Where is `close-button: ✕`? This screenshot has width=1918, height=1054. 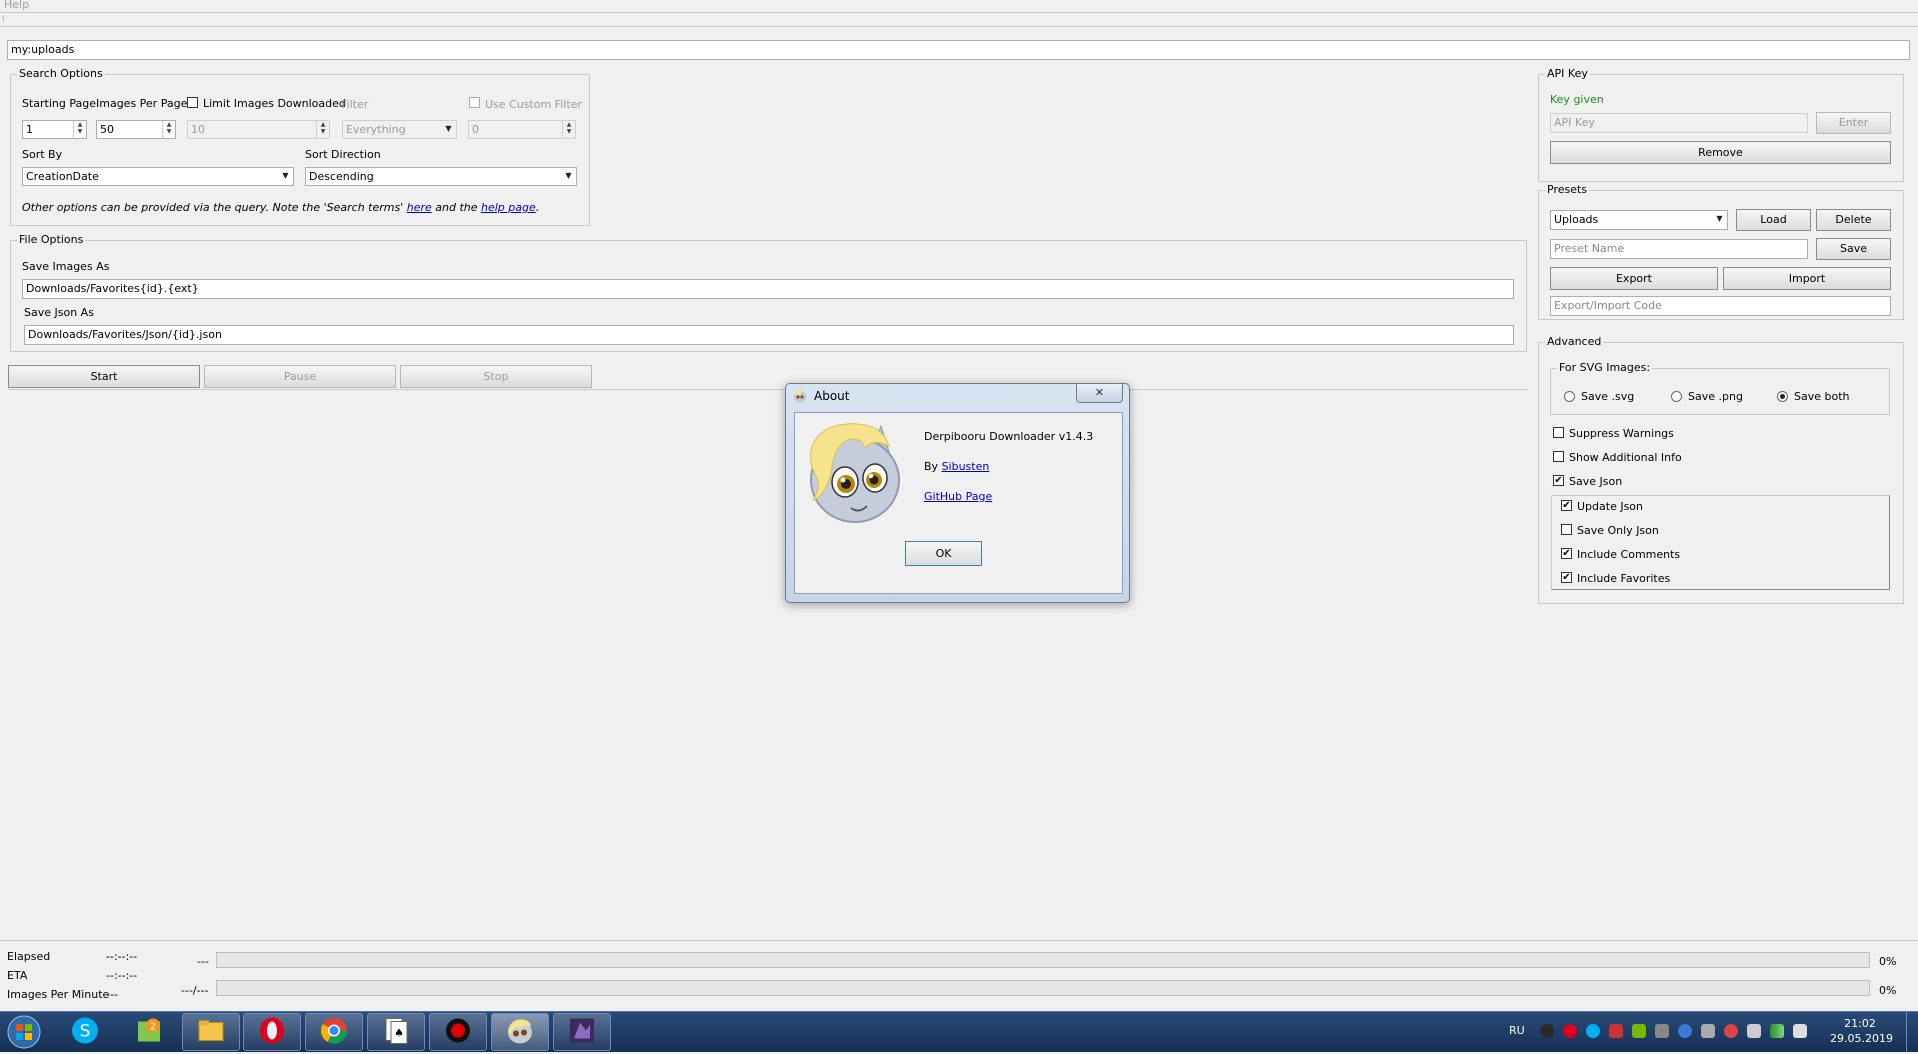 close-button: ✕ is located at coordinates (1099, 393).